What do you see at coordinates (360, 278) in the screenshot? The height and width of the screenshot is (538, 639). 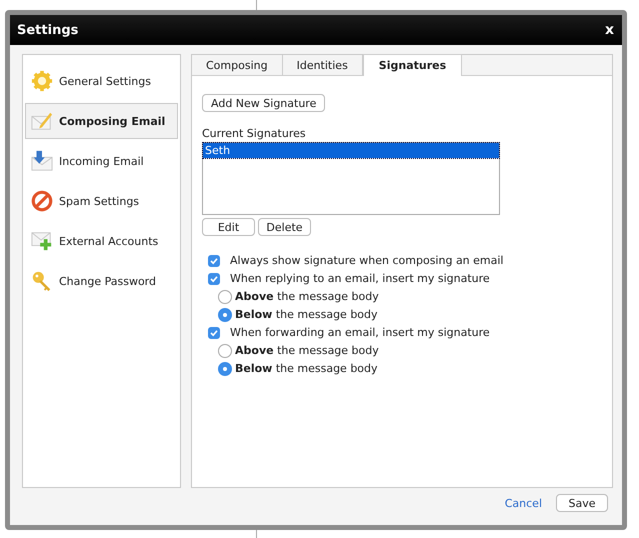 I see `checkbox-label: When replying to an email, insert my signature` at bounding box center [360, 278].